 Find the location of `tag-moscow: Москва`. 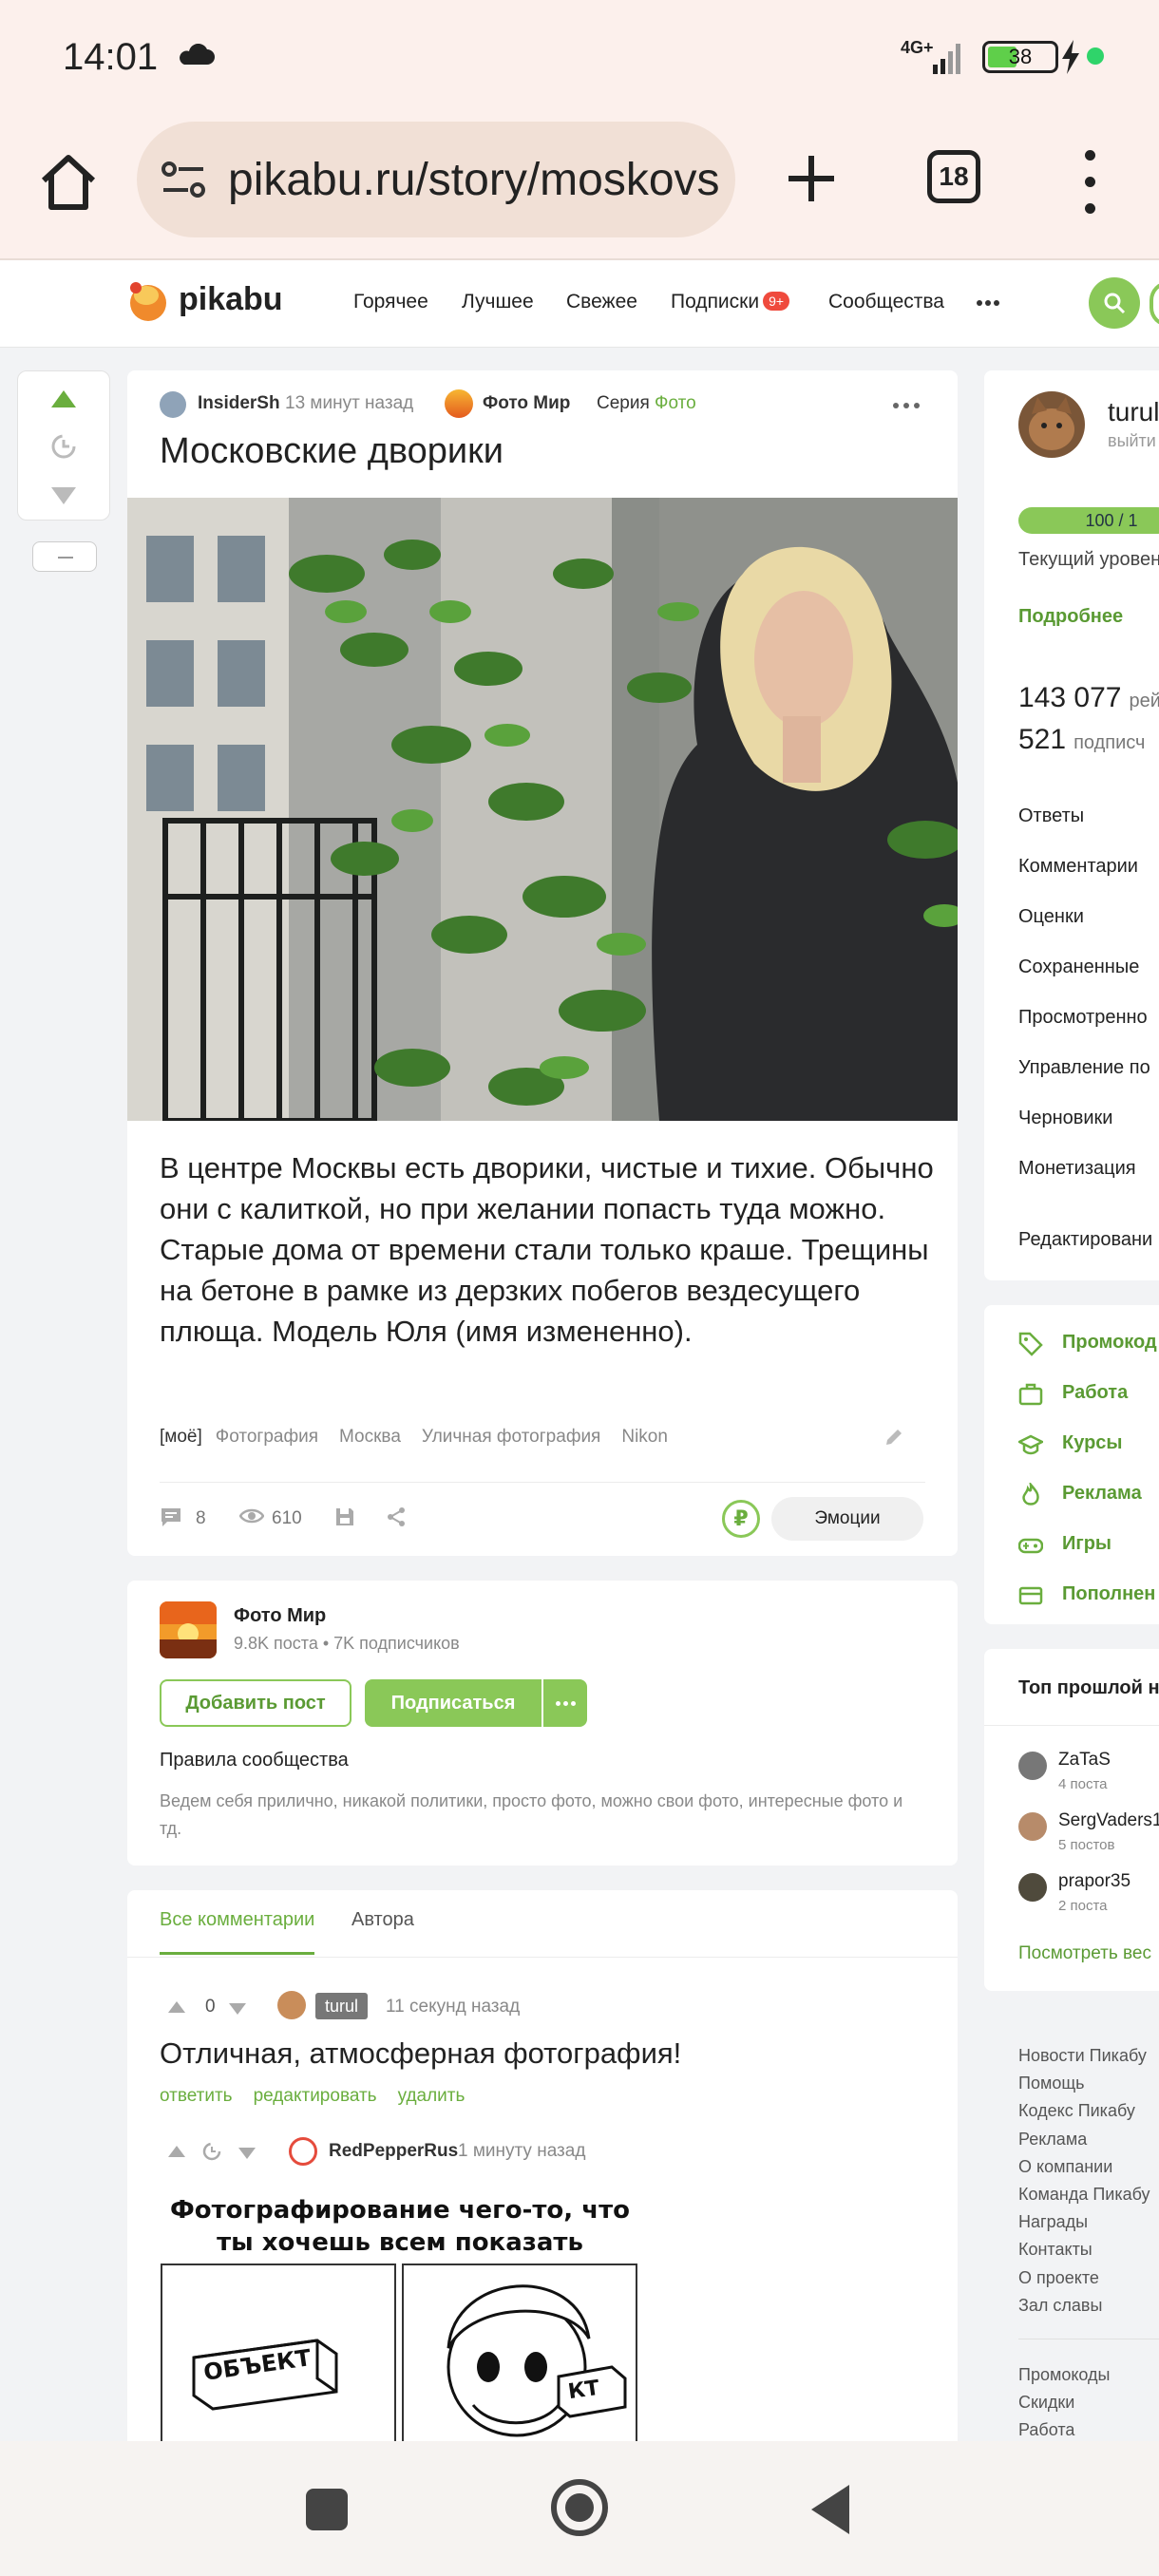

tag-moscow: Москва is located at coordinates (370, 1437).